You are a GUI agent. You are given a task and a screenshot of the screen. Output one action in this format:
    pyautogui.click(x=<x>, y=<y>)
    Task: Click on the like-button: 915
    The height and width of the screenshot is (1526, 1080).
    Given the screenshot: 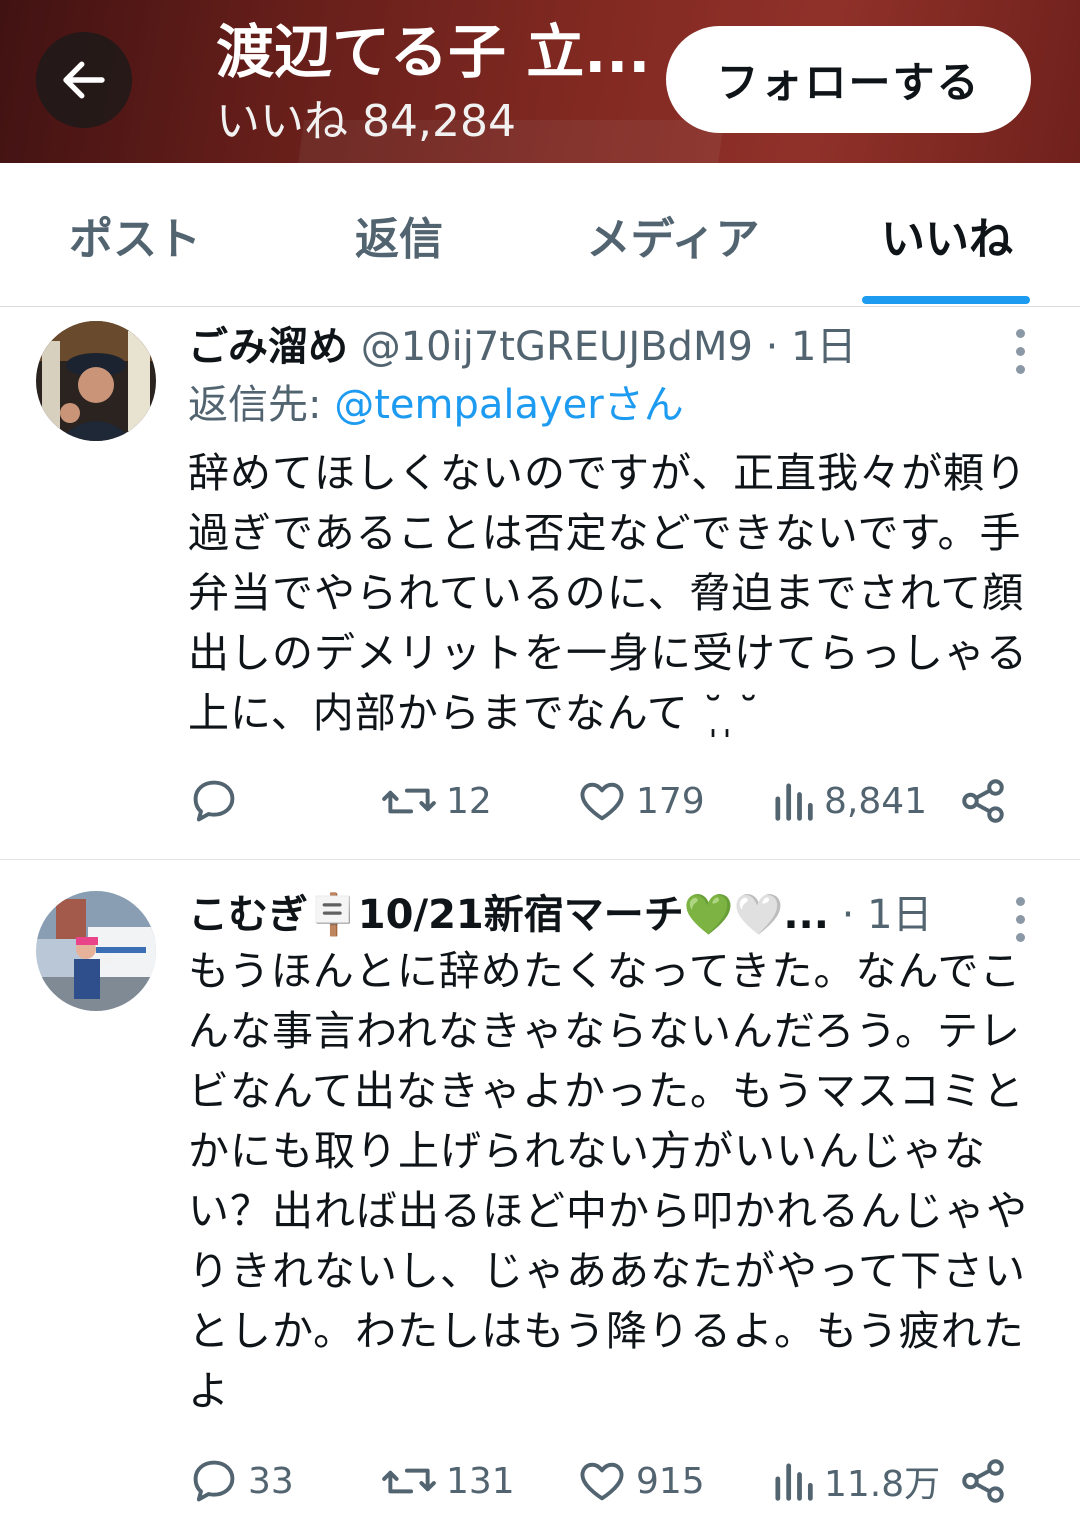 What is the action you would take?
    pyautogui.click(x=640, y=1481)
    